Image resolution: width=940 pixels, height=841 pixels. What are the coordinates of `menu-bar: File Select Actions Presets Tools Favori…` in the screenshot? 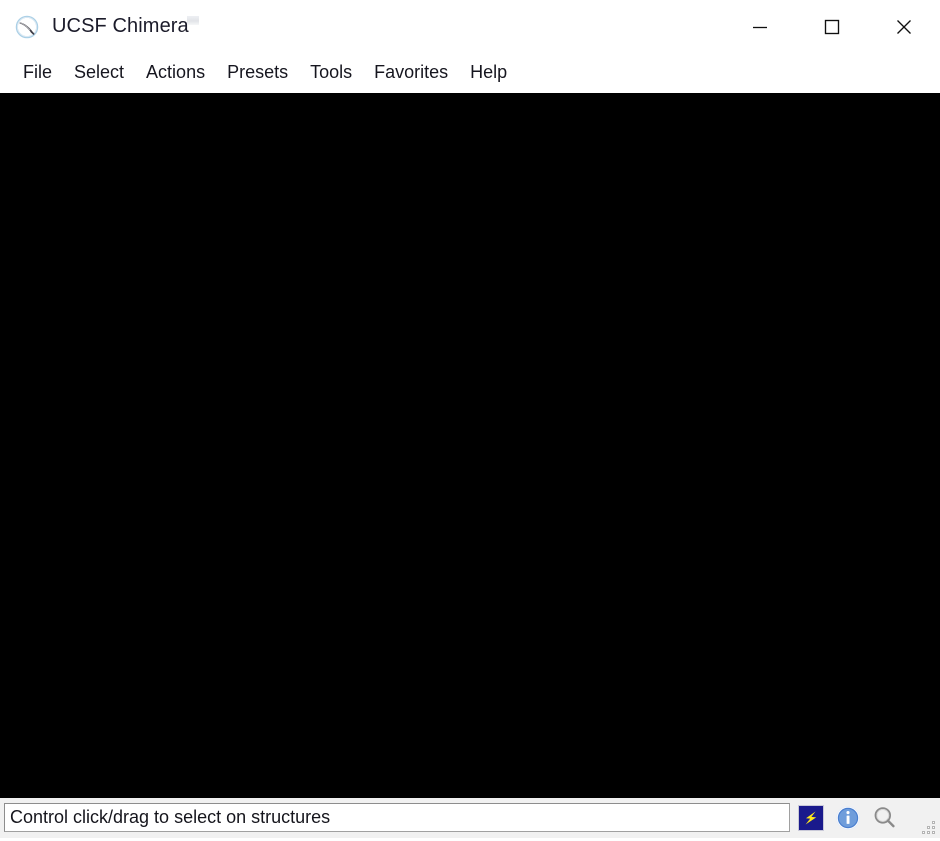 It's located at (470, 73).